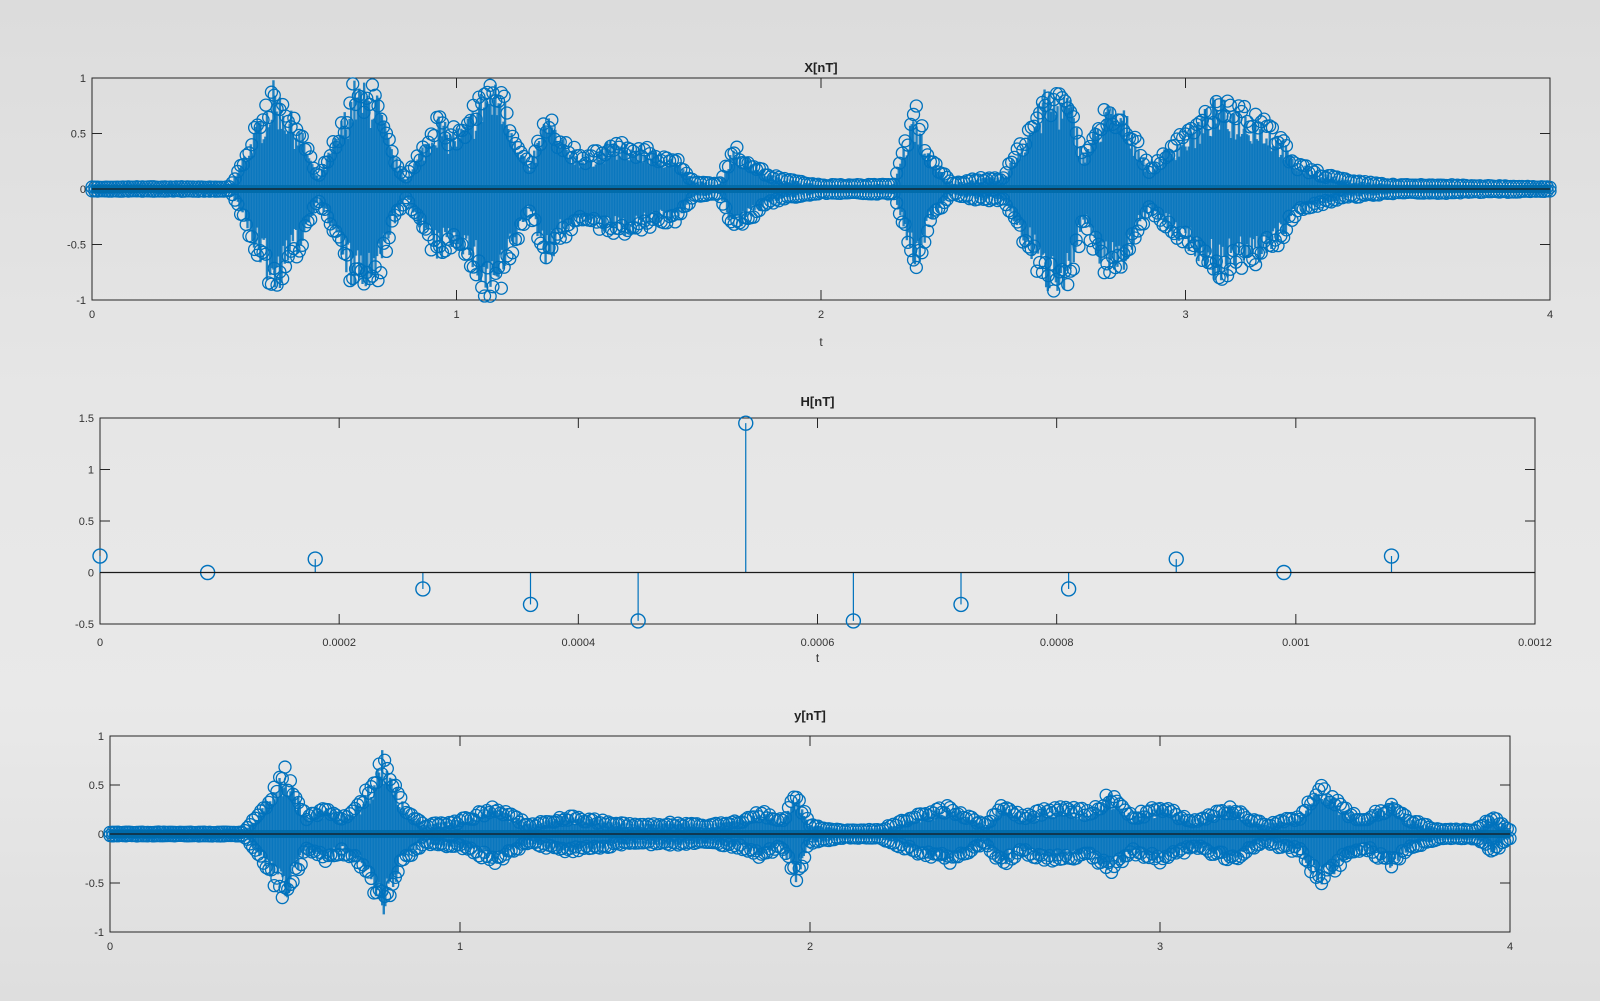  Describe the element at coordinates (1057, 643) in the screenshot. I see `x-tick-label: 0.0008` at that location.